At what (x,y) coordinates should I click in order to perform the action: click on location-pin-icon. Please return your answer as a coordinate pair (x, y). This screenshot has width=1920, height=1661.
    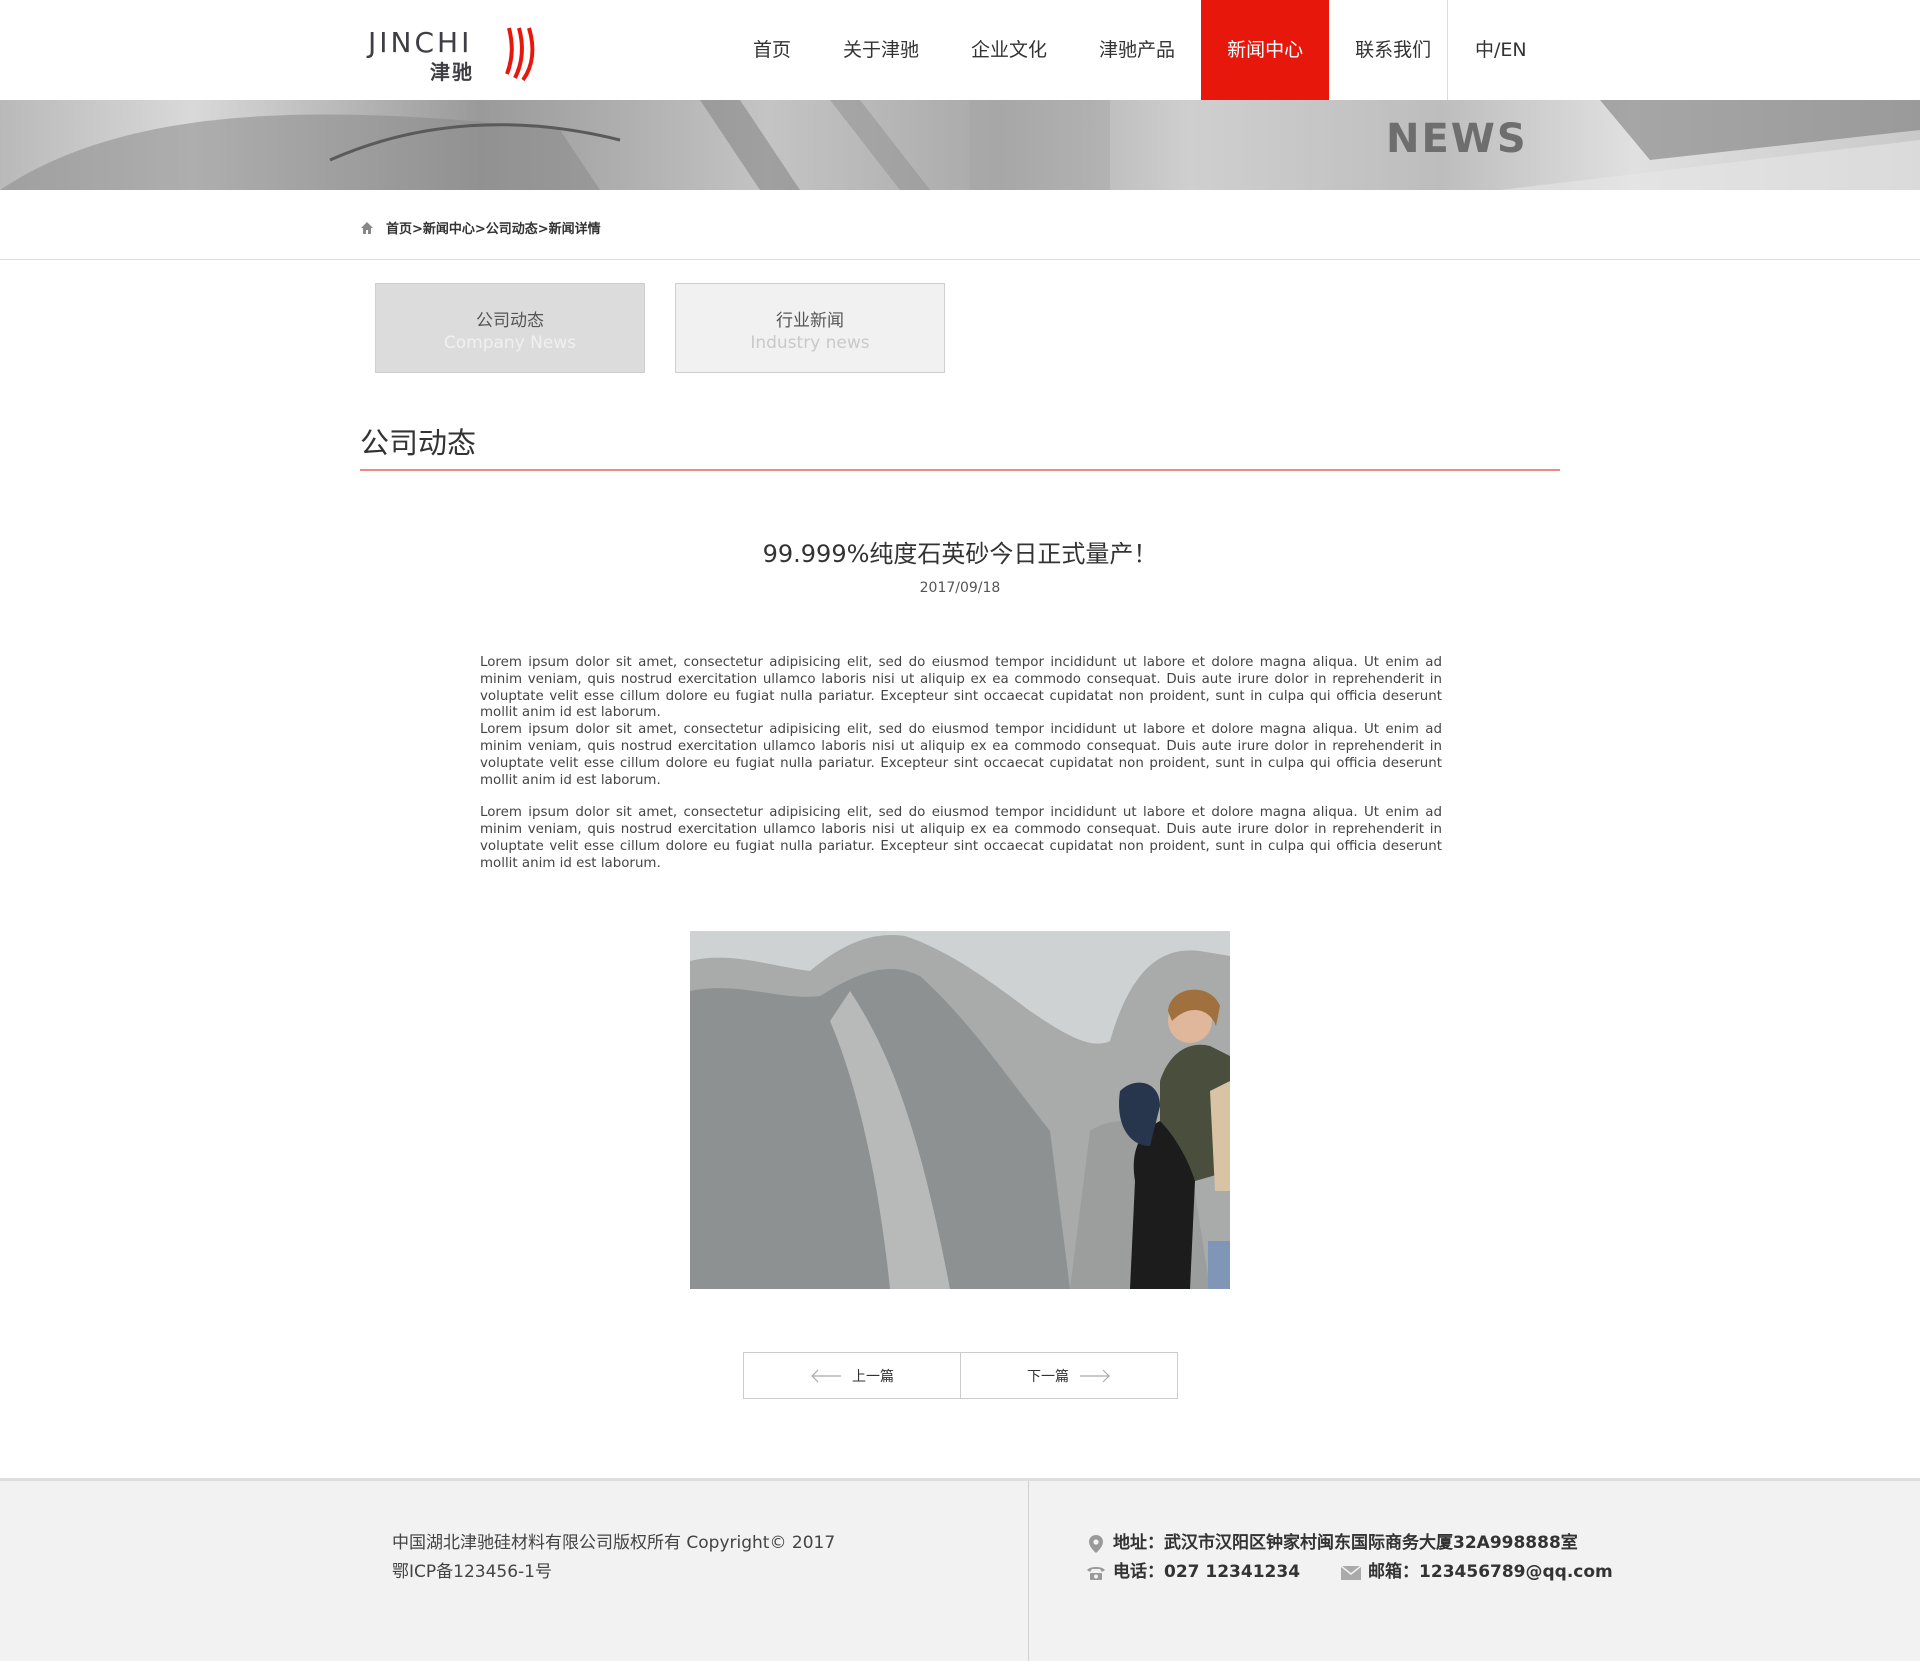
    Looking at the image, I should click on (1096, 1543).